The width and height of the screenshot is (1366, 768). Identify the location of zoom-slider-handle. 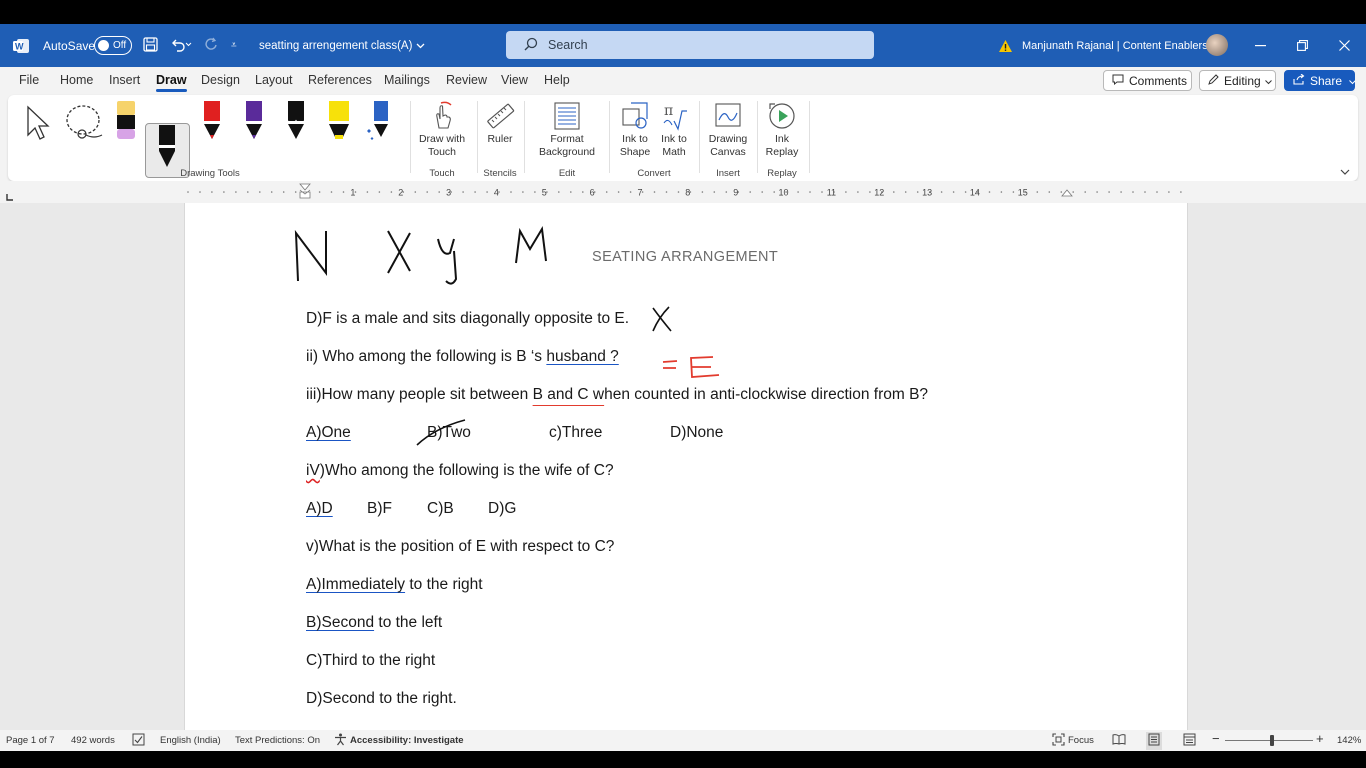
(1272, 740).